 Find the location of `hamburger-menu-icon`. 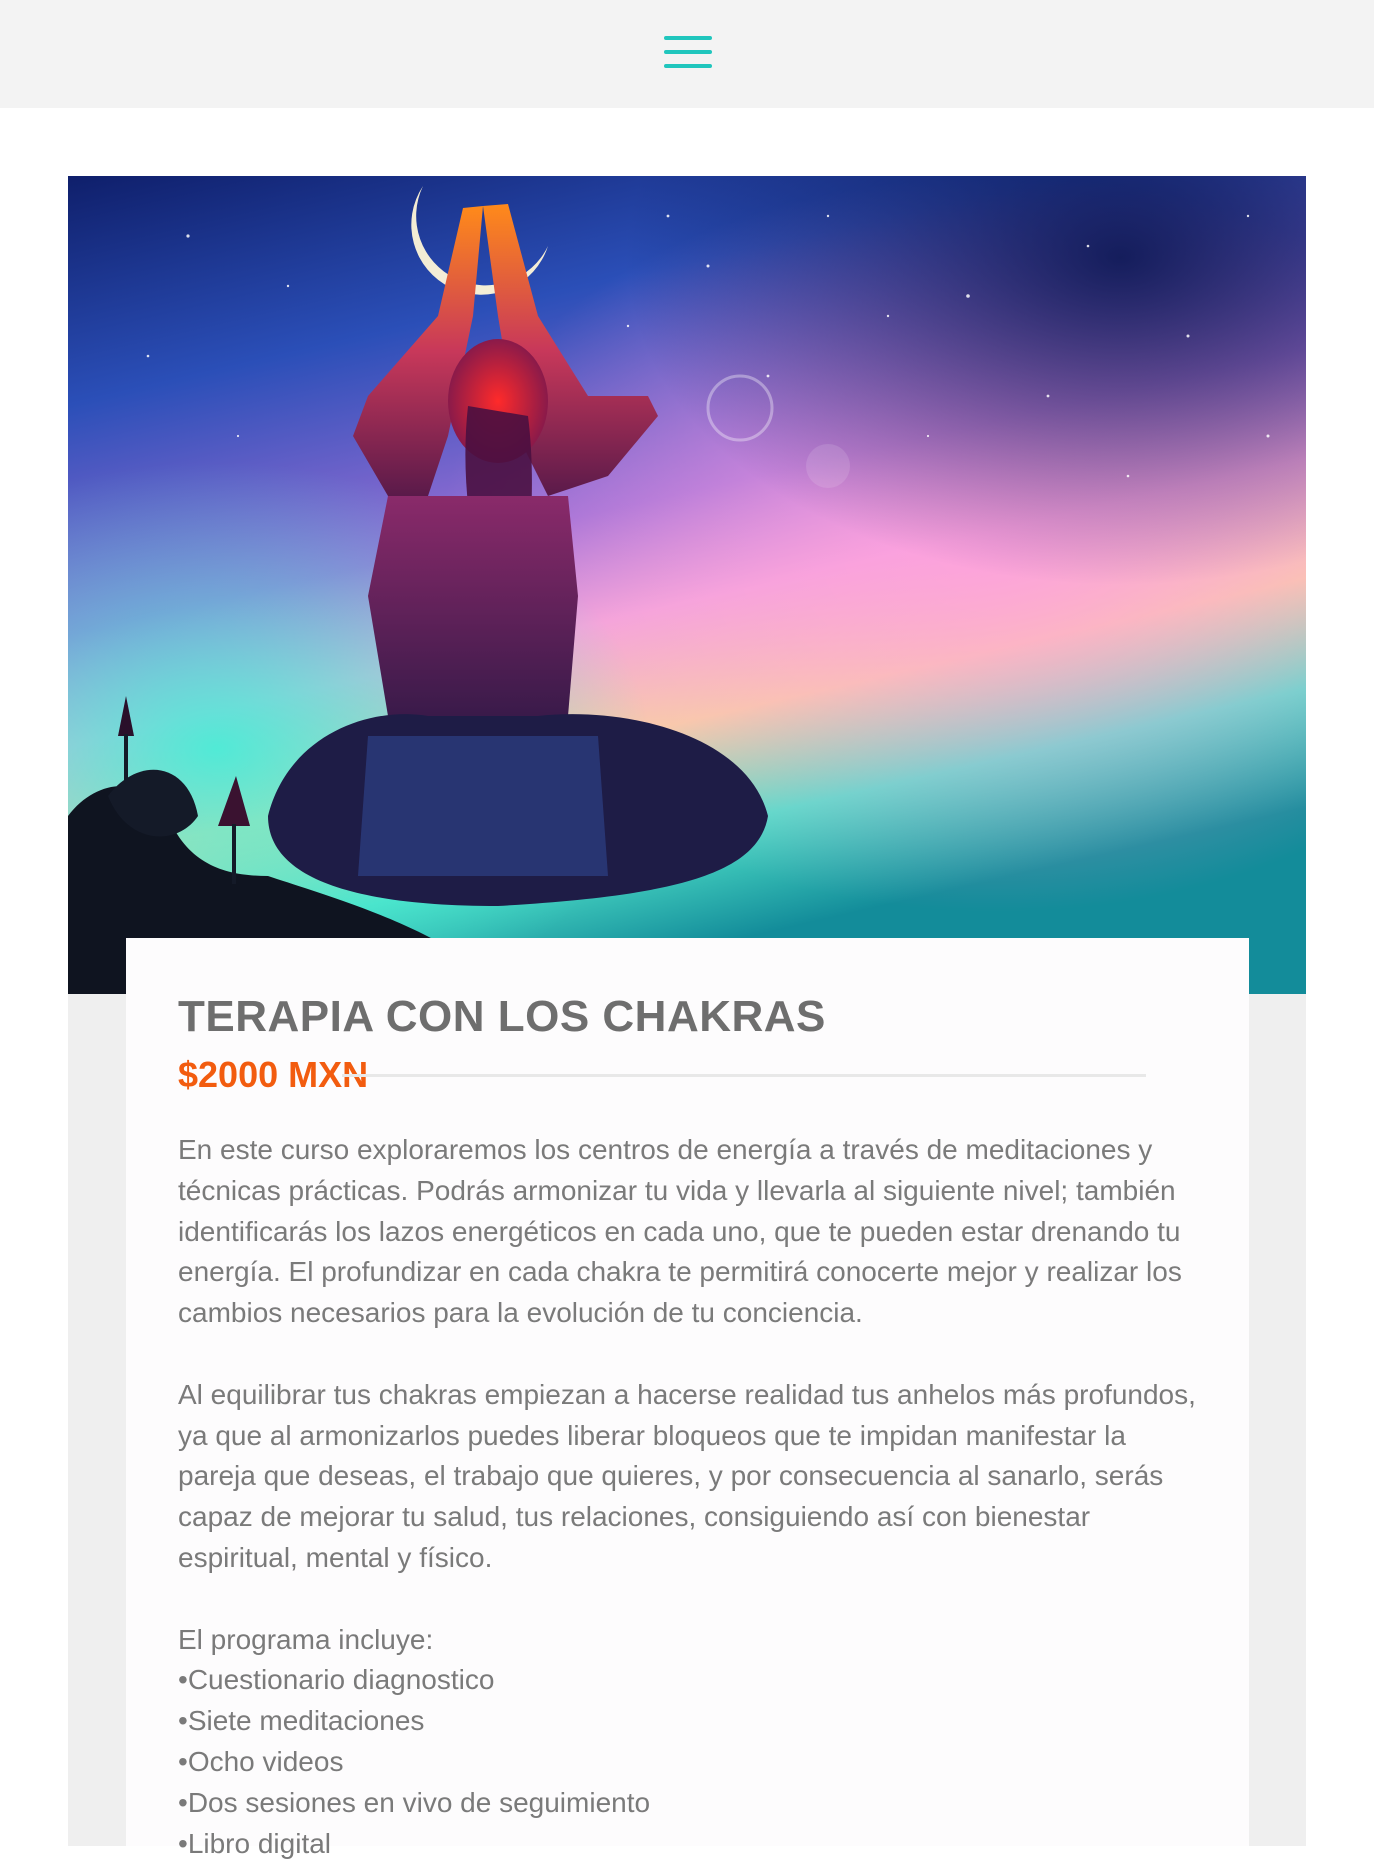

hamburger-menu-icon is located at coordinates (688, 52).